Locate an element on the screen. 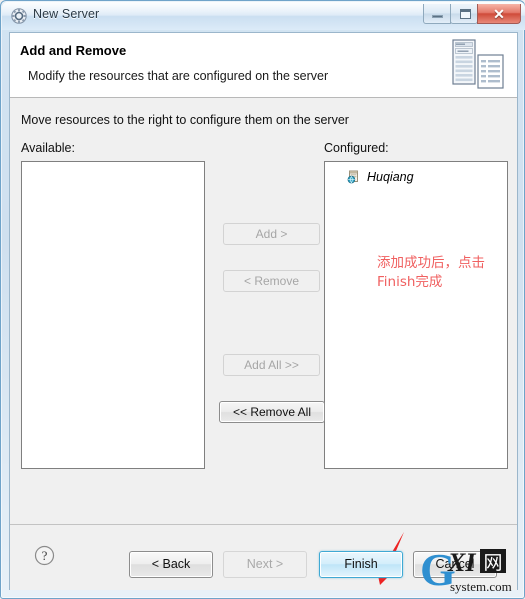 This screenshot has width=525, height=599. window-titlebar: New Server ✕ is located at coordinates (263, 16).